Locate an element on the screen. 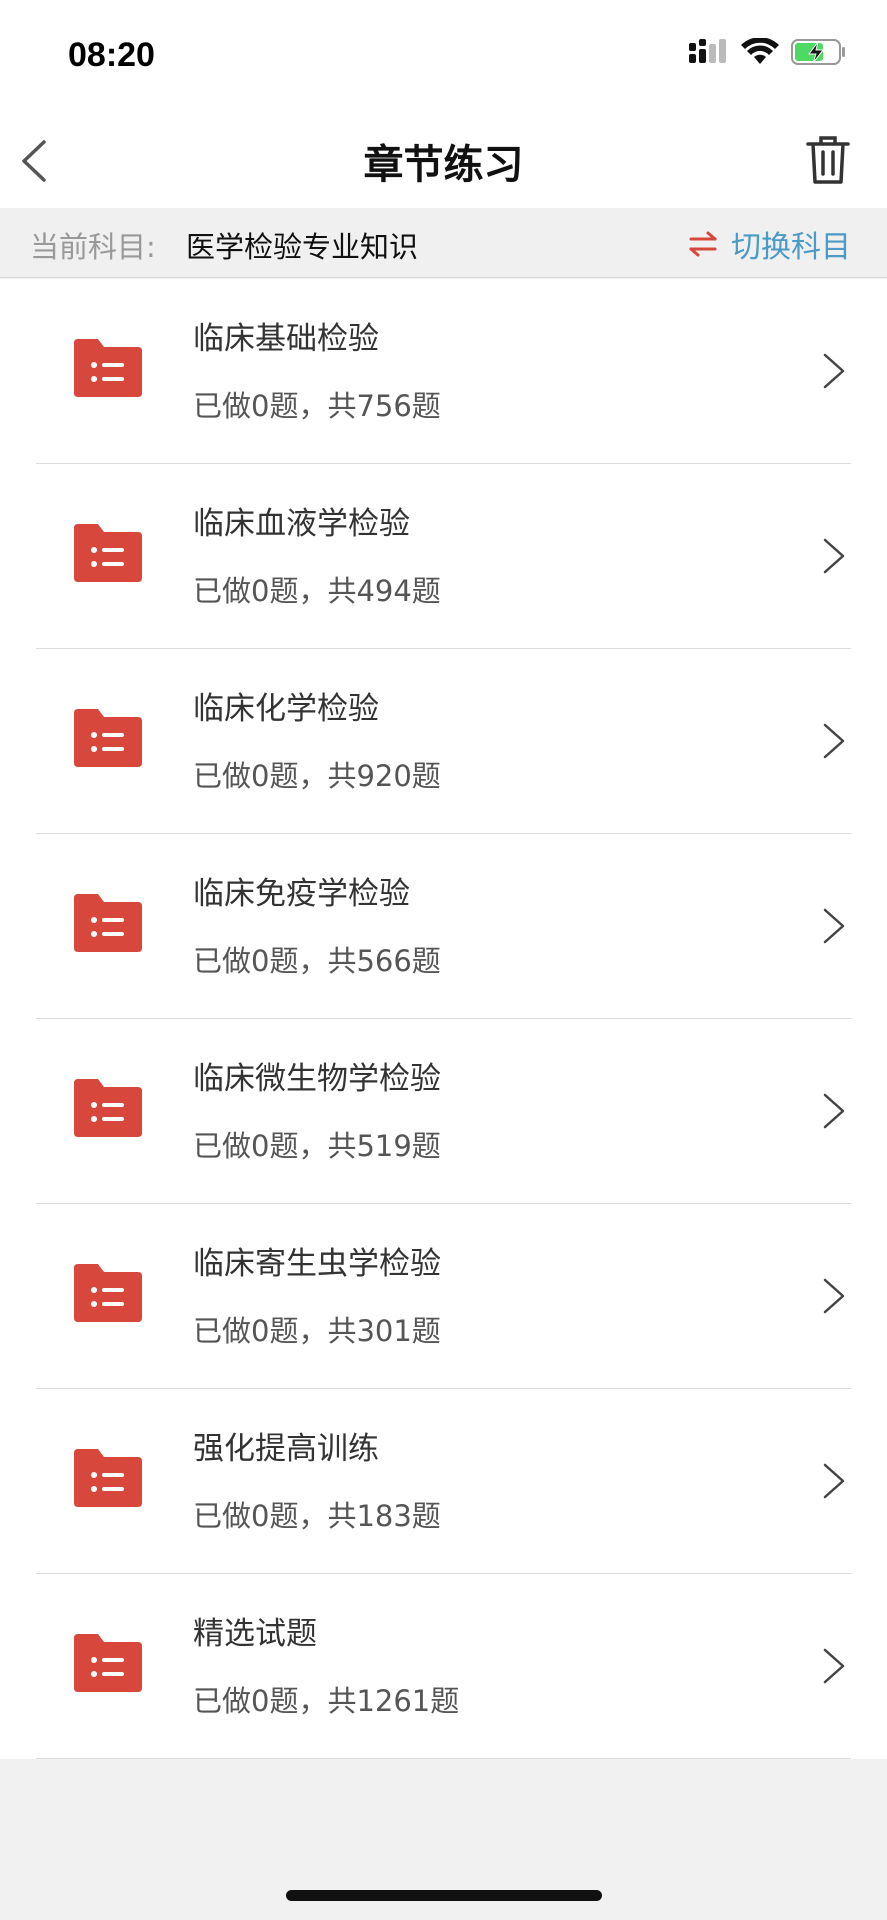 This screenshot has height=1920, width=887. list-item: 临床化学检验 已做0题，共920题 is located at coordinates (443, 741).